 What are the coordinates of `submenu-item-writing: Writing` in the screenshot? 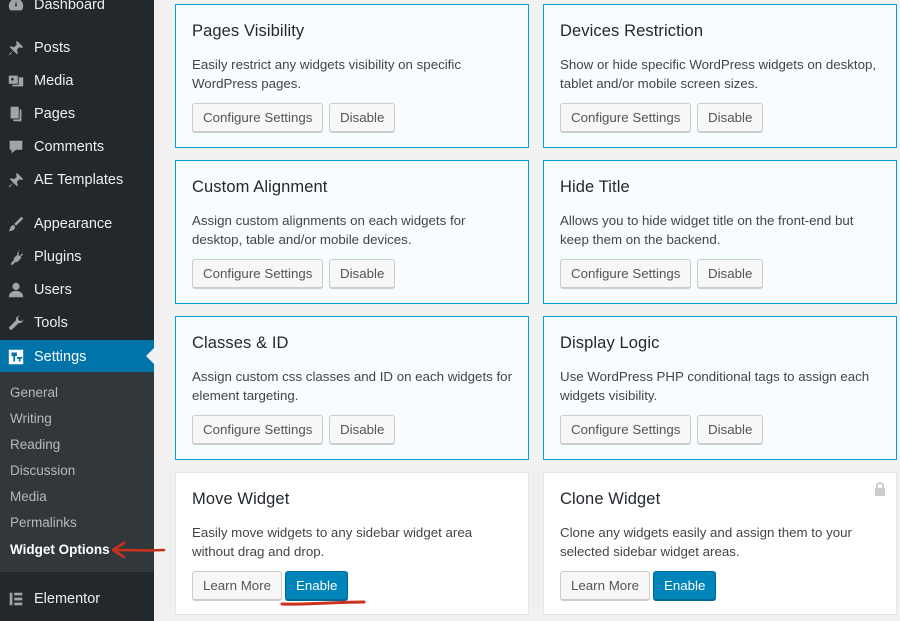 It's located at (31, 418).